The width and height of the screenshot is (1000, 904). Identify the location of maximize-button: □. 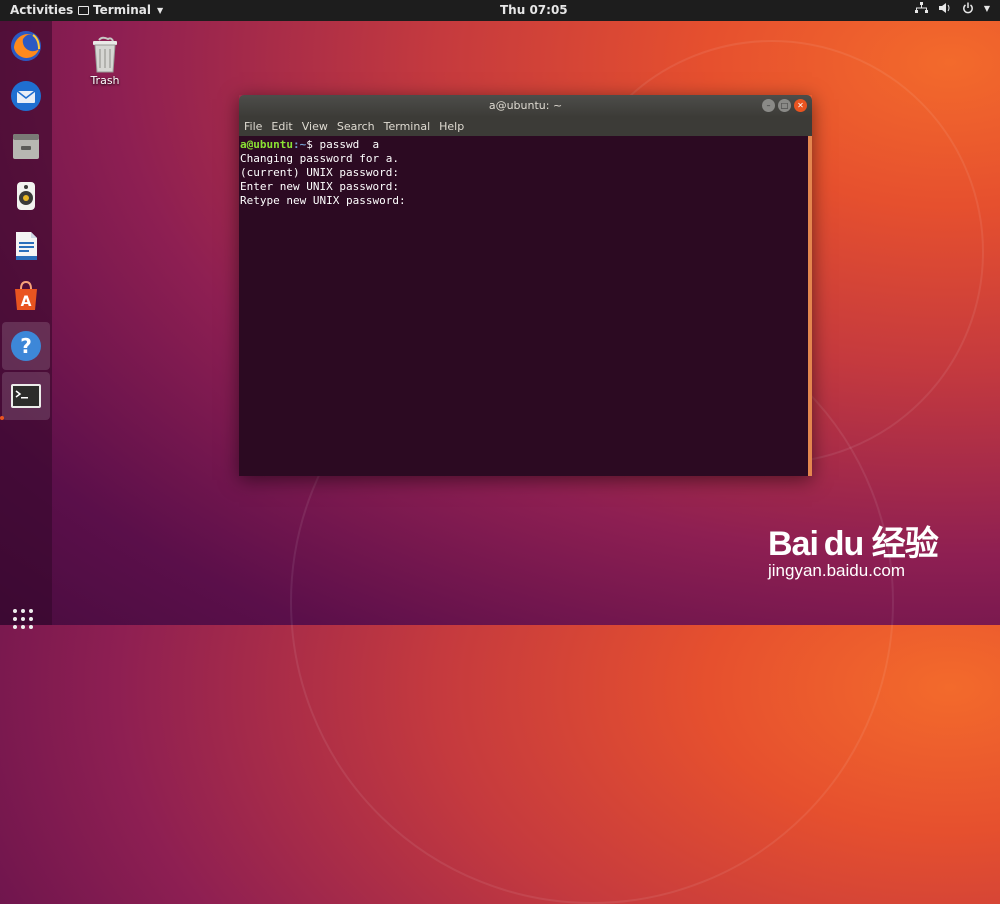
(784, 105).